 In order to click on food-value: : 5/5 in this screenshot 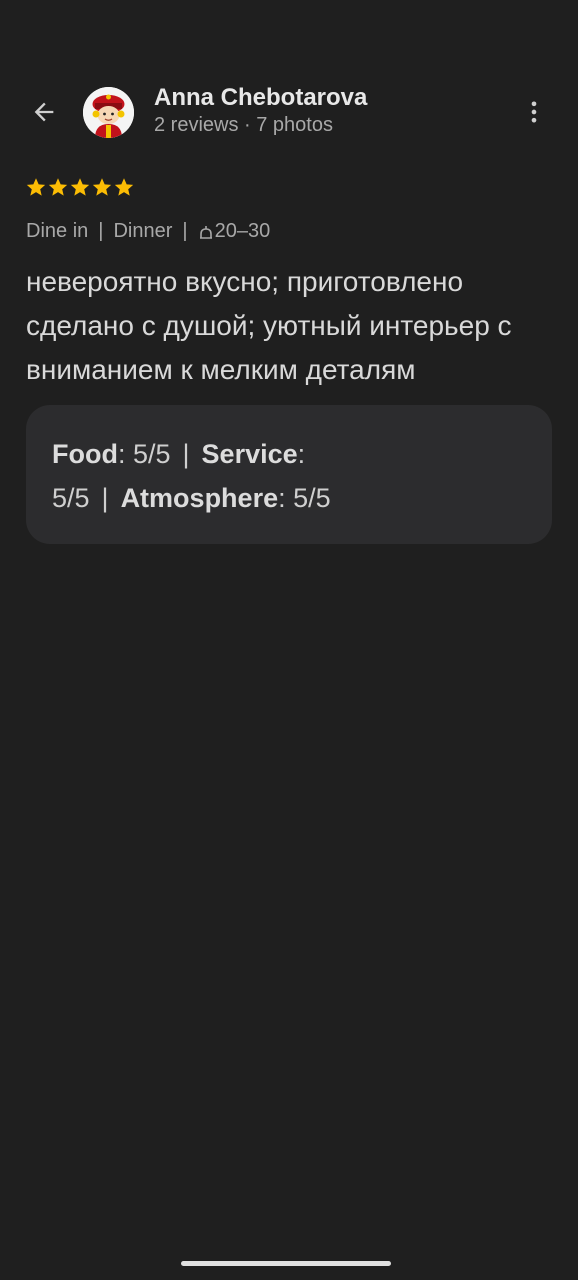, I will do `click(144, 454)`.